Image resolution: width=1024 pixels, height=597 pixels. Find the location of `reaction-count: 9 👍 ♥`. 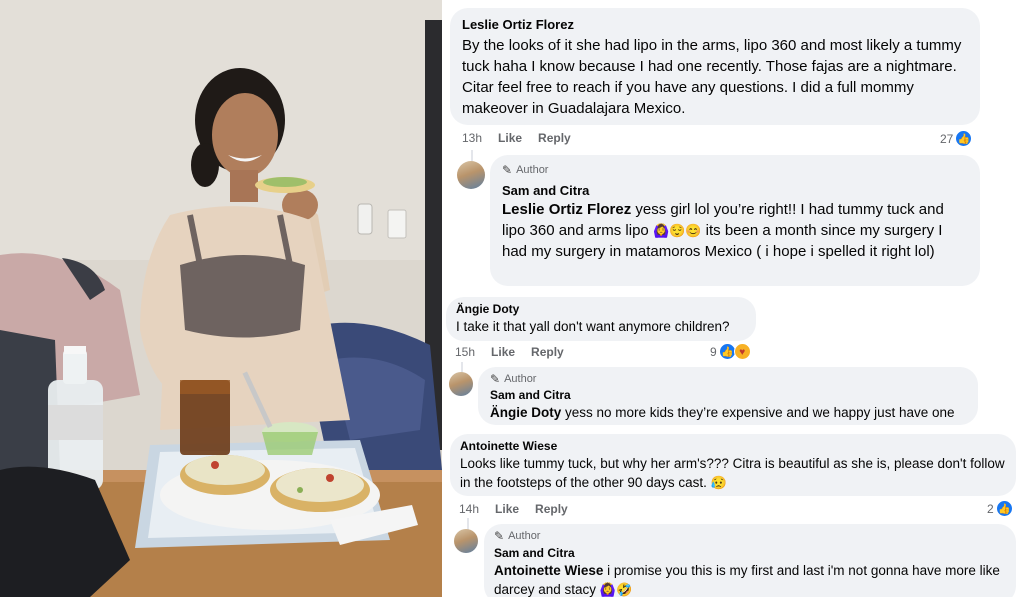

reaction-count: 9 👍 ♥ is located at coordinates (730, 351).